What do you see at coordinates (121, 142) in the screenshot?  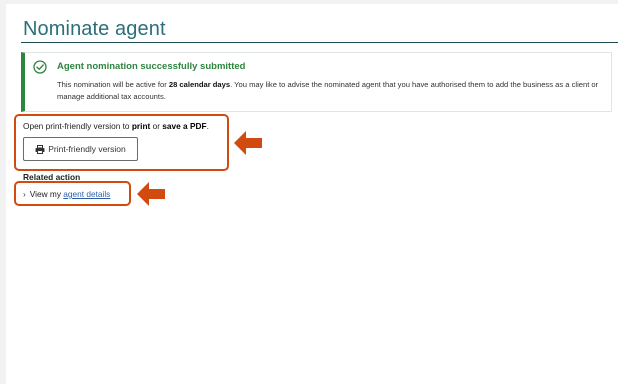 I see `print-highlight-box` at bounding box center [121, 142].